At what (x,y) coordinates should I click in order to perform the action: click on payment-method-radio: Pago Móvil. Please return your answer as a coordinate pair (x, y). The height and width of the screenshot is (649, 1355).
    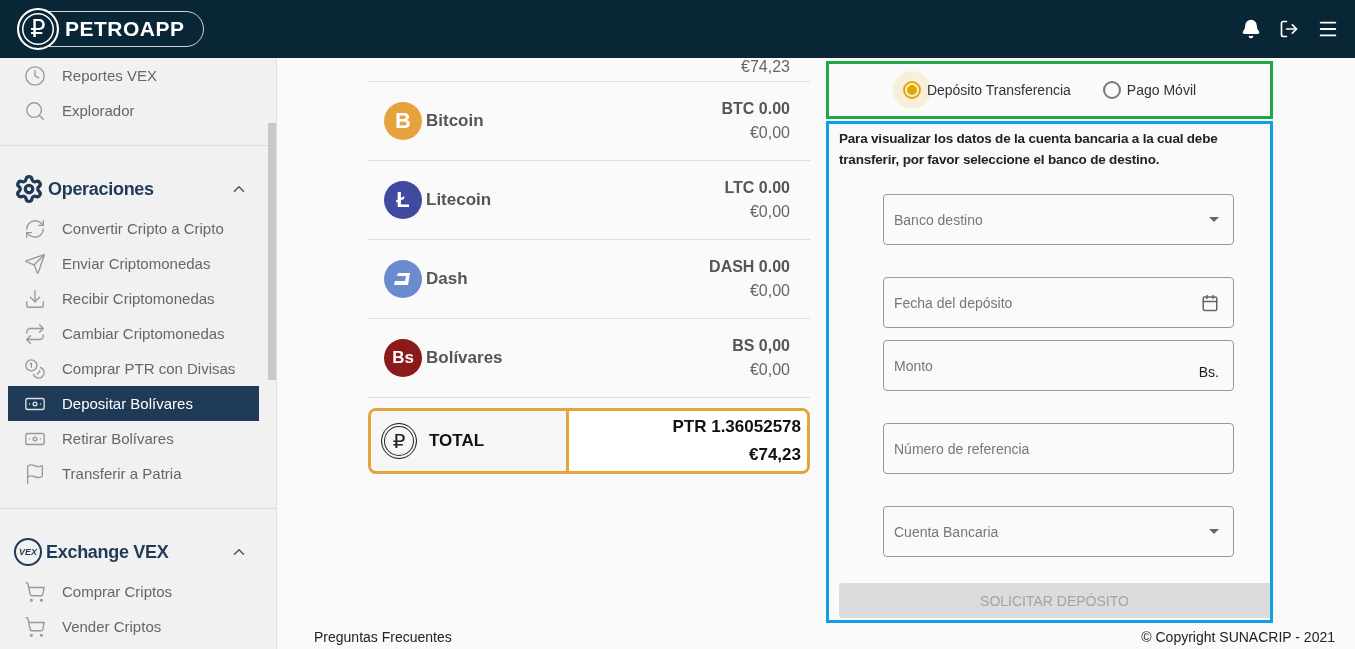
    Looking at the image, I should click on (1149, 90).